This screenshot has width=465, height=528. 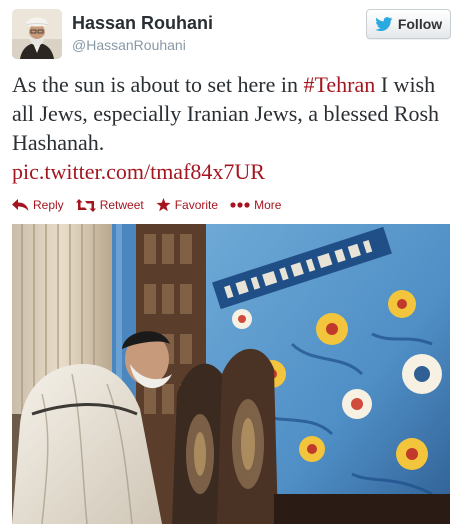 What do you see at coordinates (146, 205) in the screenshot?
I see `tweet-actions: Reply Retweet Favorite More` at bounding box center [146, 205].